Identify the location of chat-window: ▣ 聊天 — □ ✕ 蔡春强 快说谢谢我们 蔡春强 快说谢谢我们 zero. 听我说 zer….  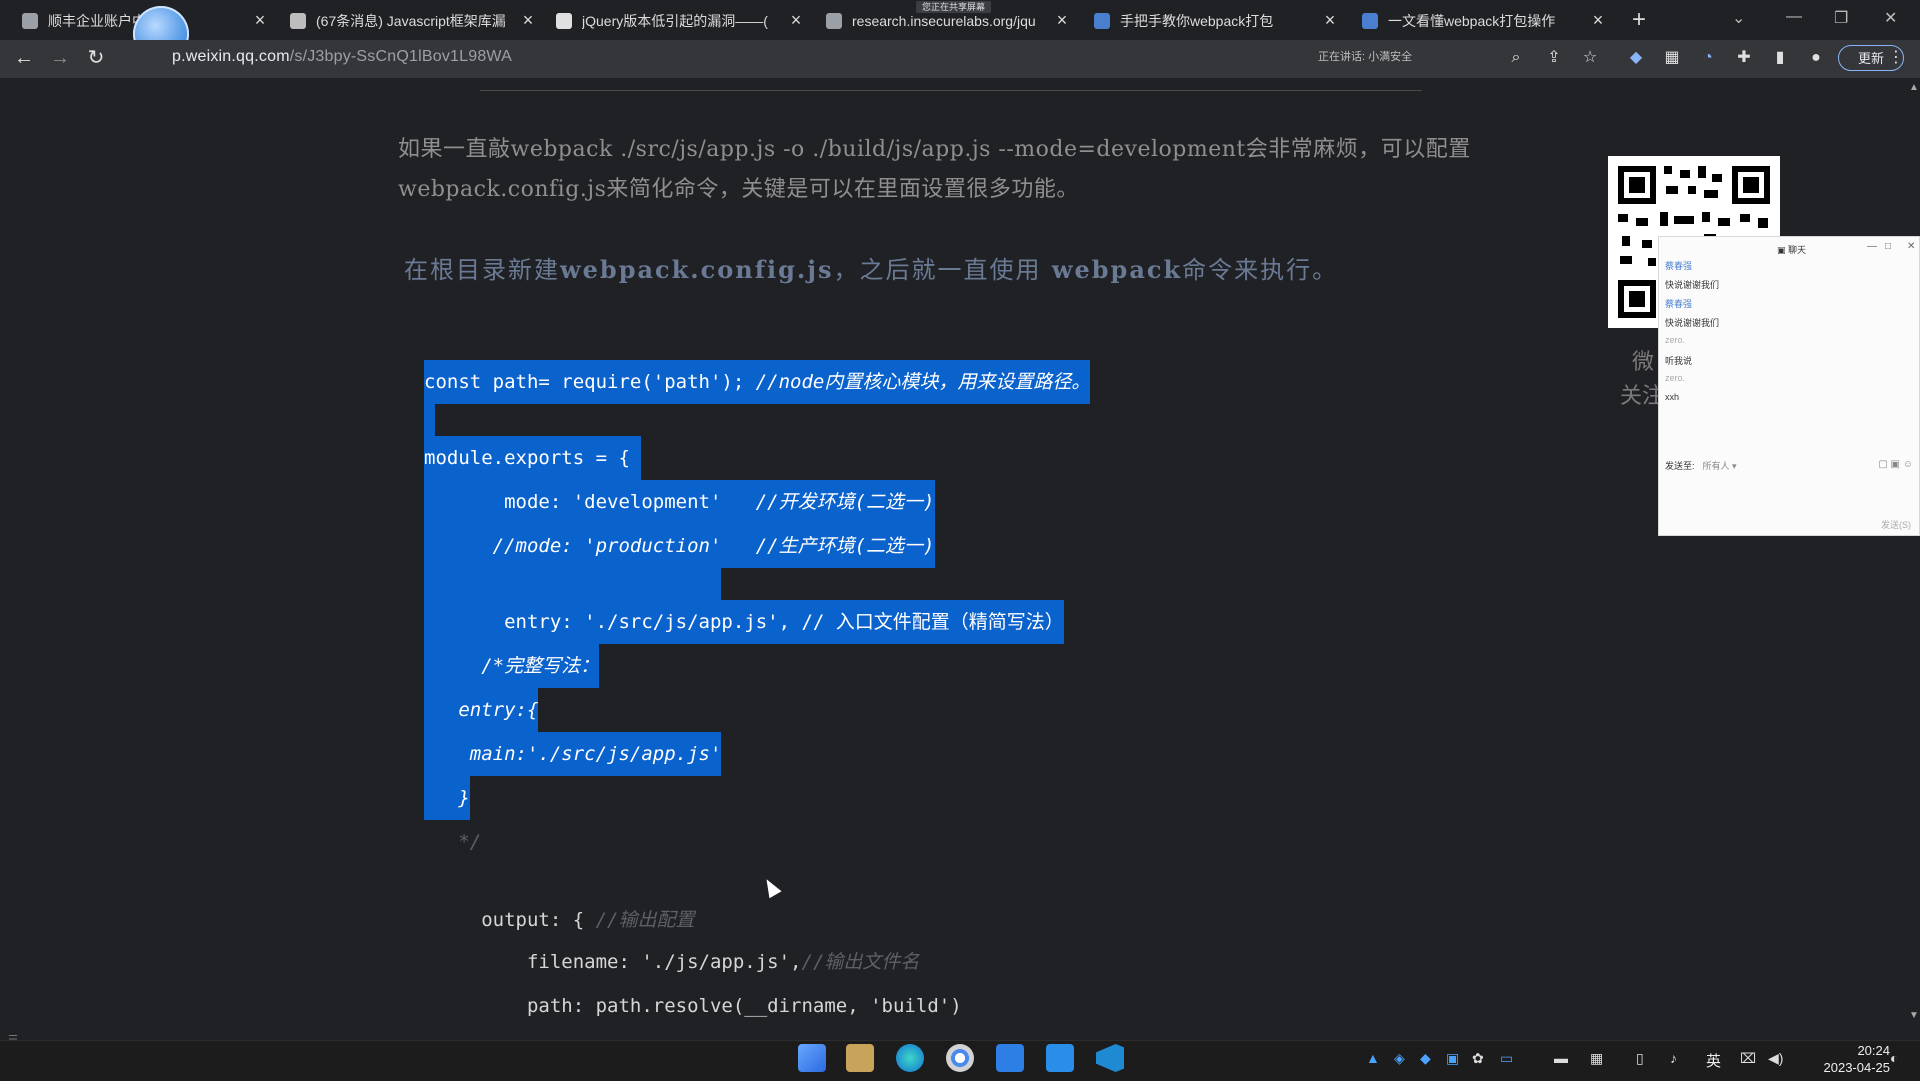
(1789, 386).